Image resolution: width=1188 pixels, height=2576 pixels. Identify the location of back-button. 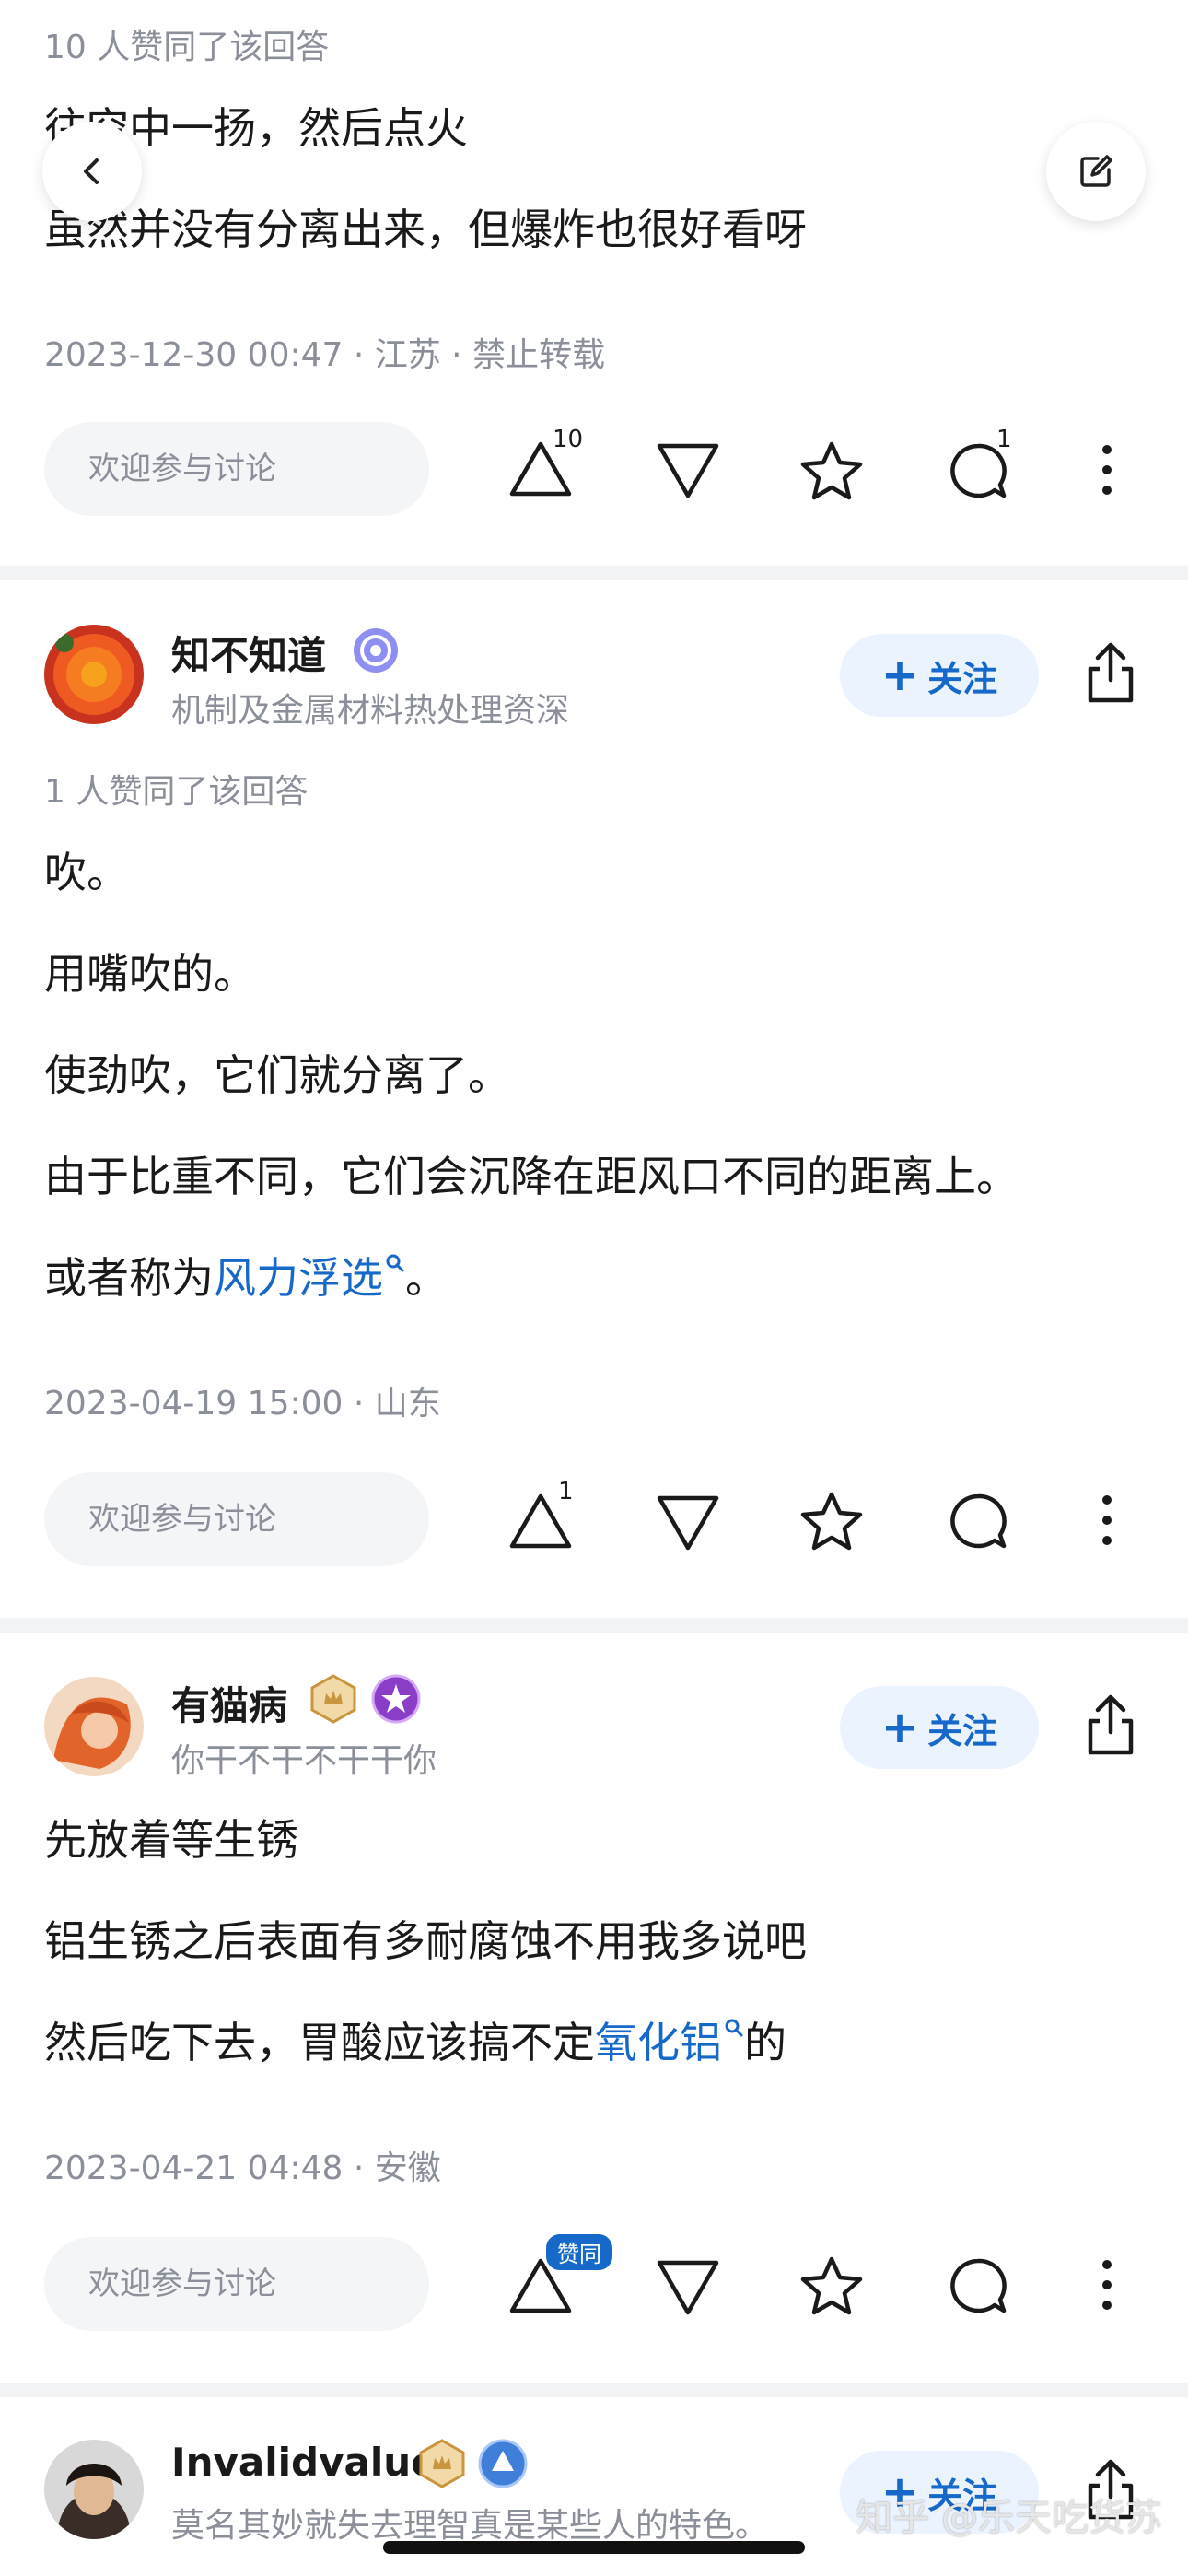
(92, 171).